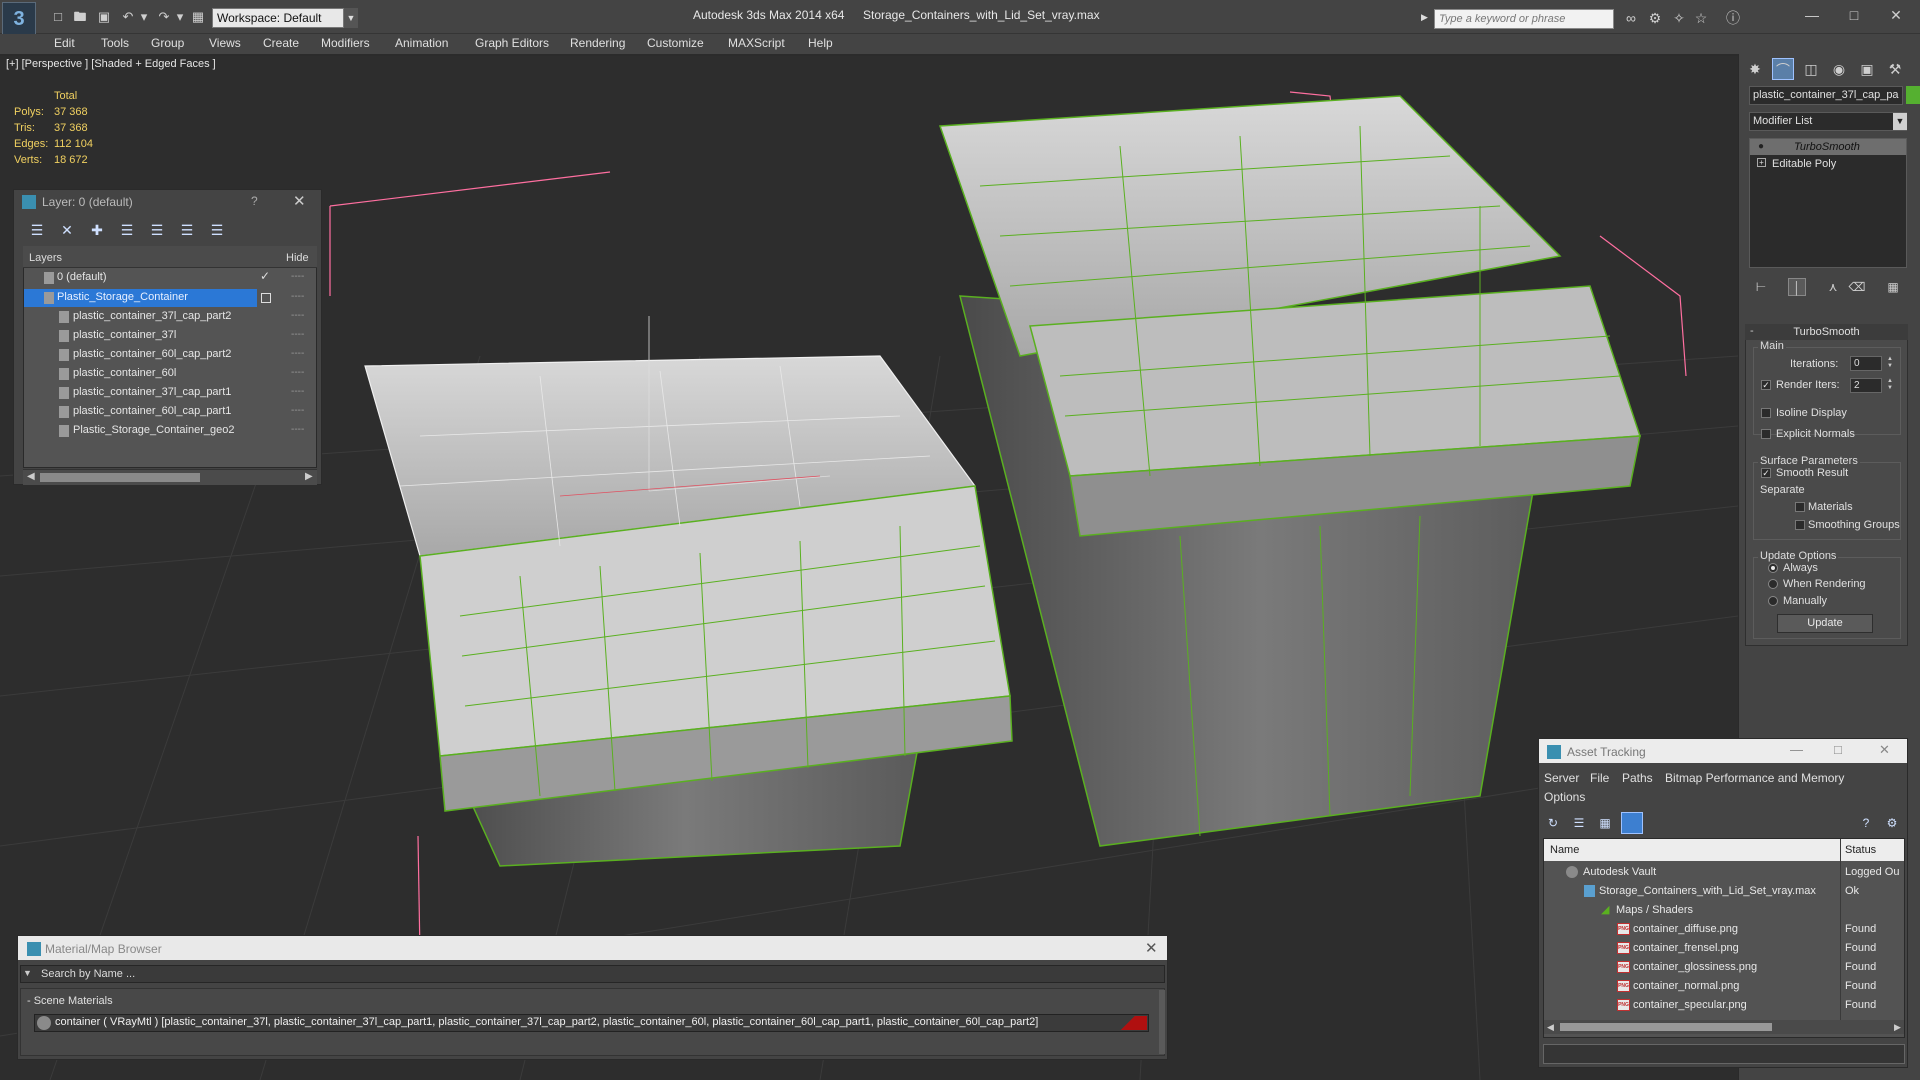 The width and height of the screenshot is (1920, 1080). What do you see at coordinates (187, 230) in the screenshot?
I see `highlight-layer-icon: ☰` at bounding box center [187, 230].